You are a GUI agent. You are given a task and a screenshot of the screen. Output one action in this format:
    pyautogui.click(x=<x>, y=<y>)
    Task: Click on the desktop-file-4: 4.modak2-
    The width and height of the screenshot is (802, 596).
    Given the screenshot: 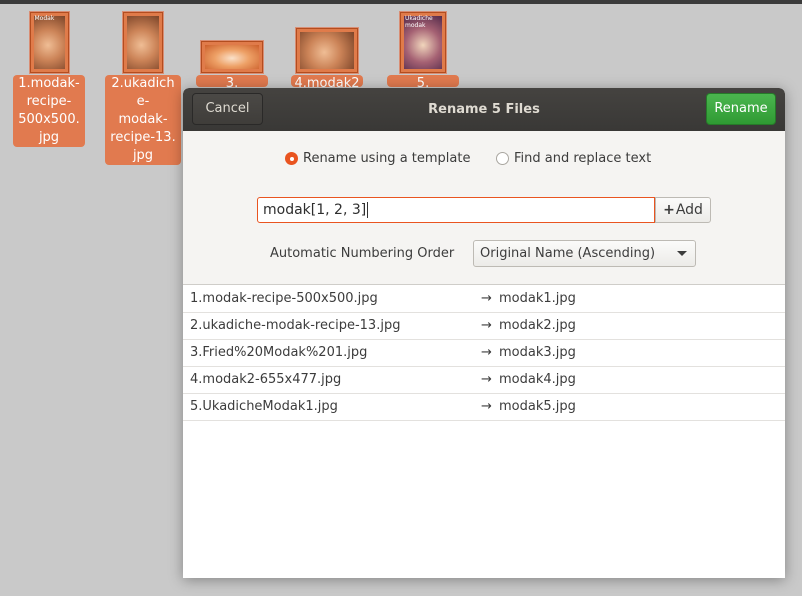 What is the action you would take?
    pyautogui.click(x=327, y=43)
    